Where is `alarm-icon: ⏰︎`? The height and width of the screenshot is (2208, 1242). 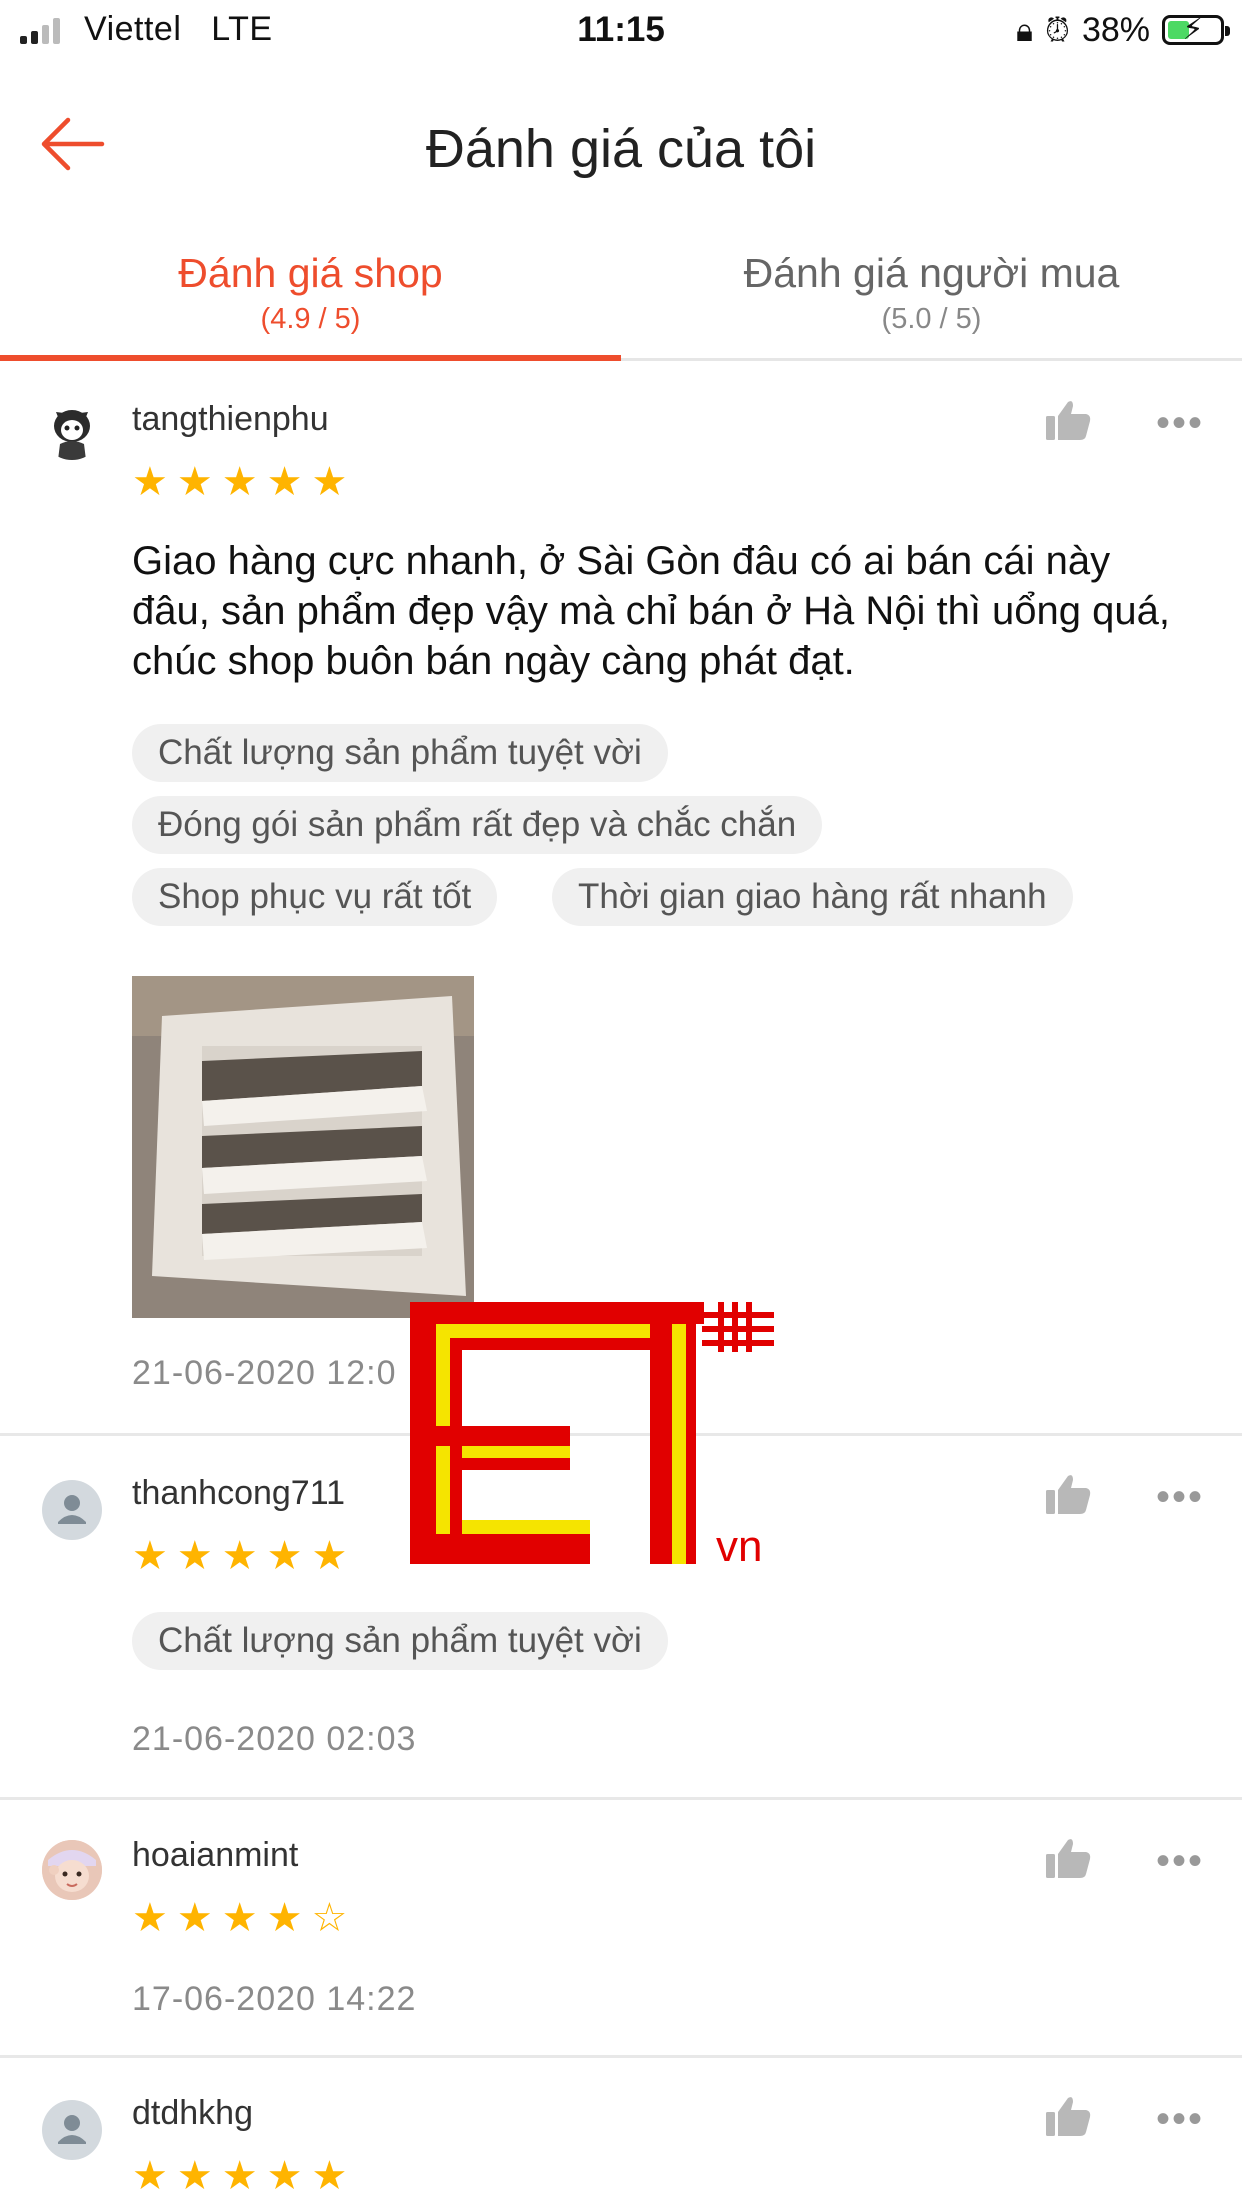
alarm-icon: ⏰︎ is located at coordinates (1057, 30).